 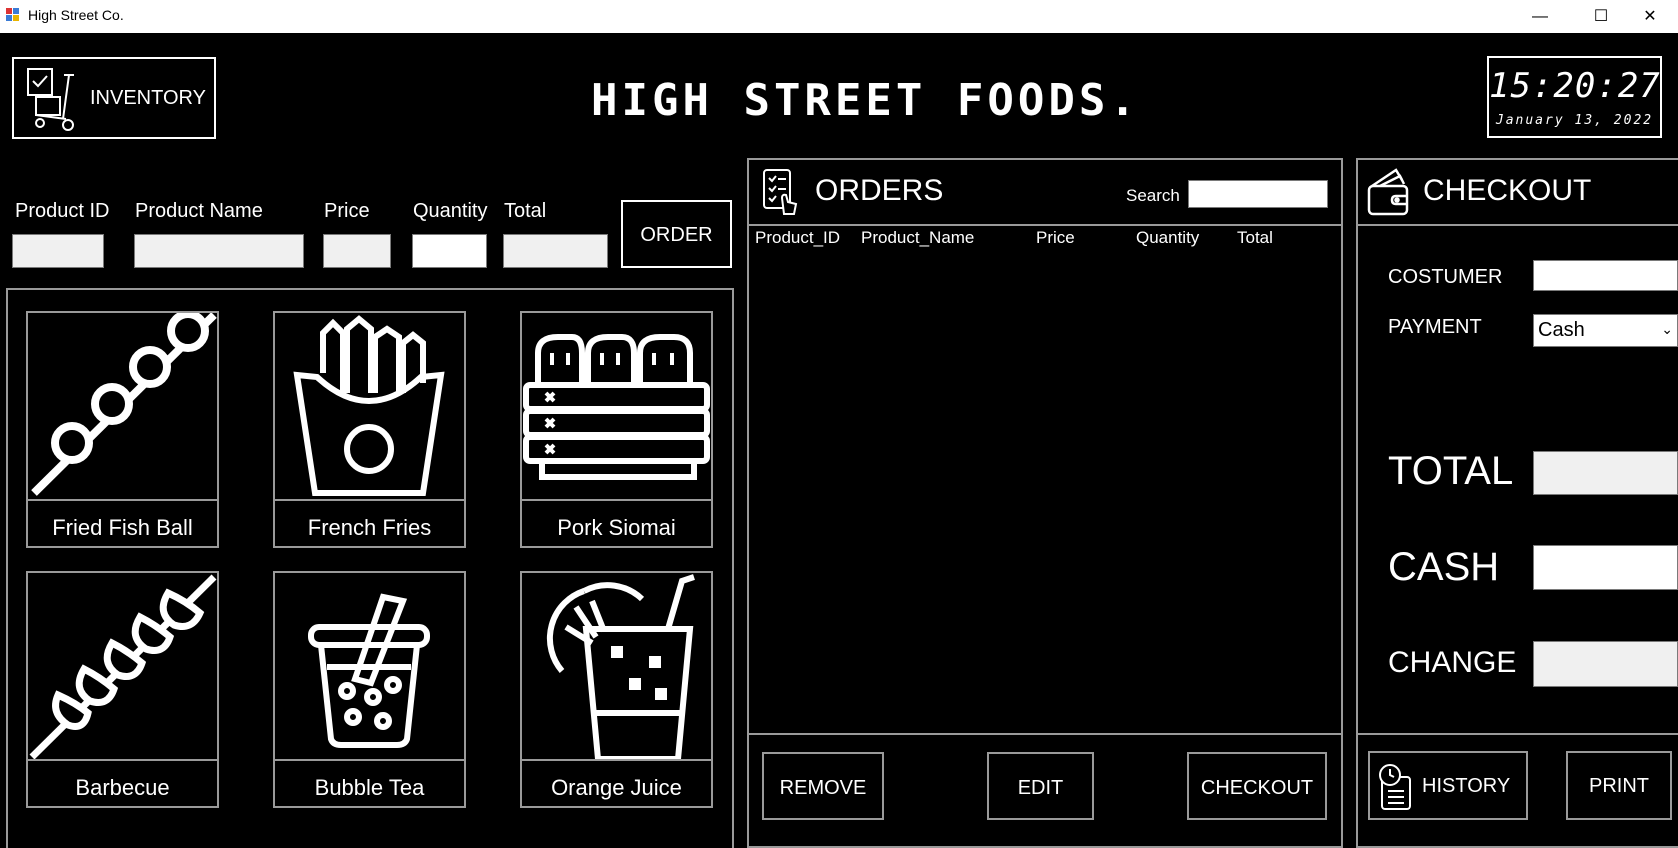 I want to click on clock-time: 15:20:27, so click(x=1575, y=86).